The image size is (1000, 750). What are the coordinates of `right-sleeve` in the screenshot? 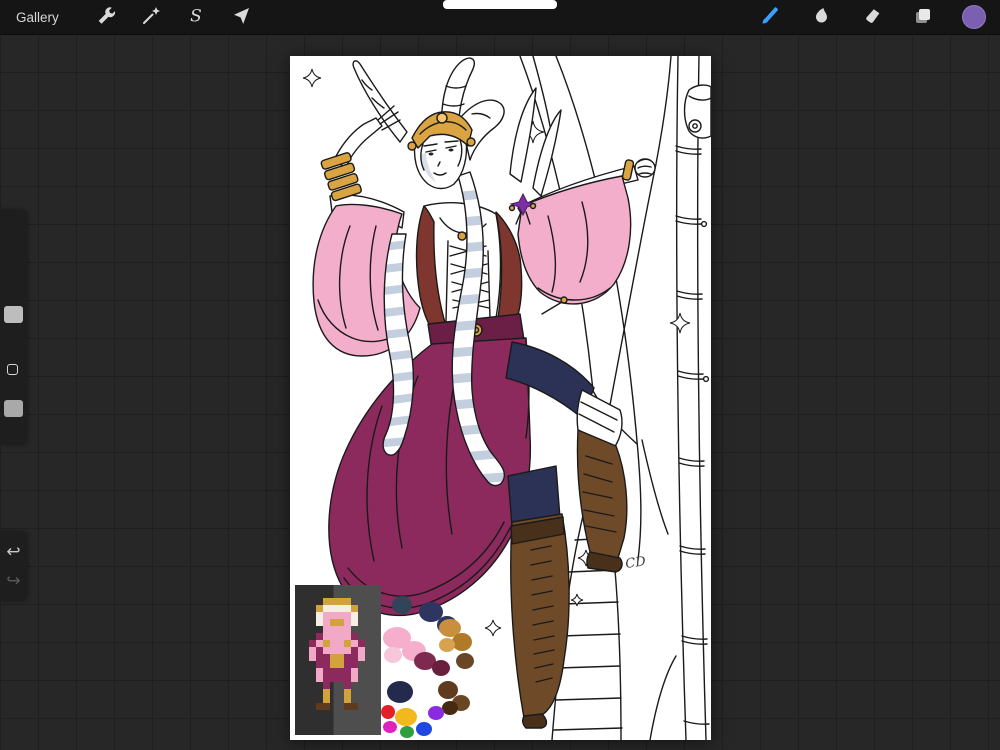 It's located at (574, 240).